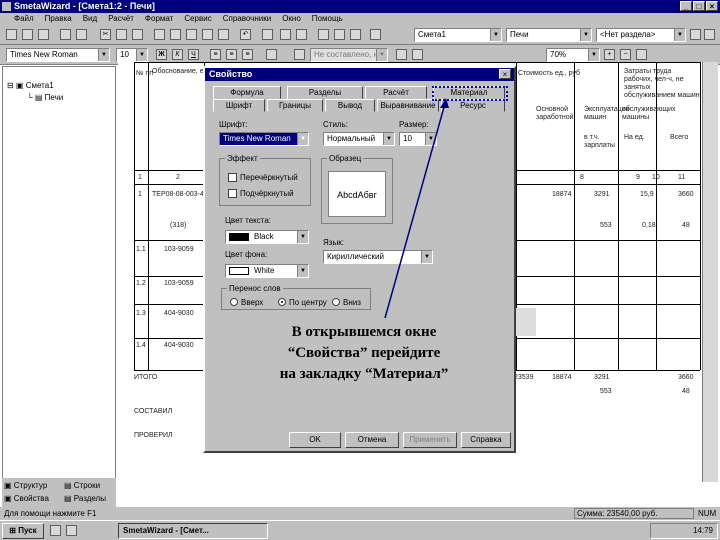 The image size is (720, 540). Describe the element at coordinates (634, 513) in the screenshot. I see `status-sum: Сумма: 23540,00 руб.` at that location.